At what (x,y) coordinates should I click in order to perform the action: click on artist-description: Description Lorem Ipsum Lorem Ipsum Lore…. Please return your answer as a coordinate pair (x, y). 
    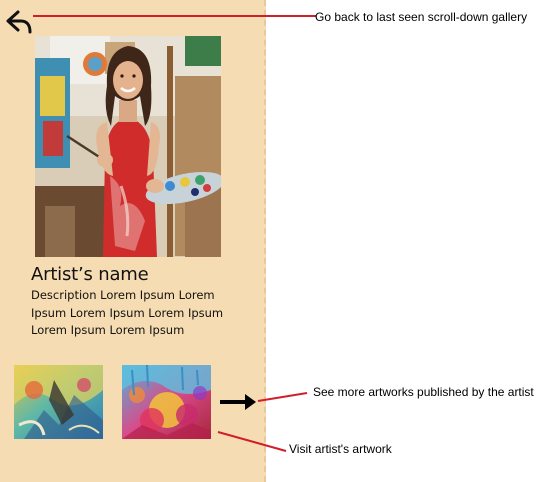
    Looking at the image, I should click on (127, 312).